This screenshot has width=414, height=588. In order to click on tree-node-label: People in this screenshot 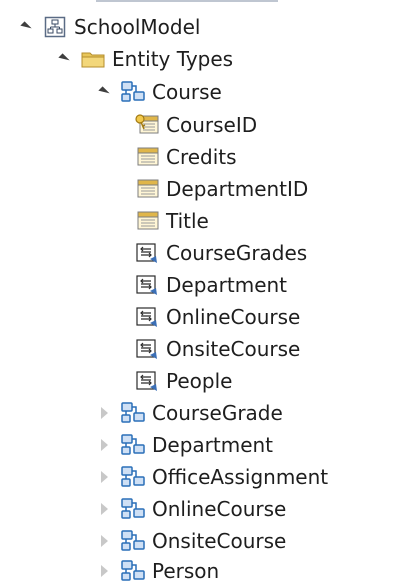, I will do `click(199, 381)`.